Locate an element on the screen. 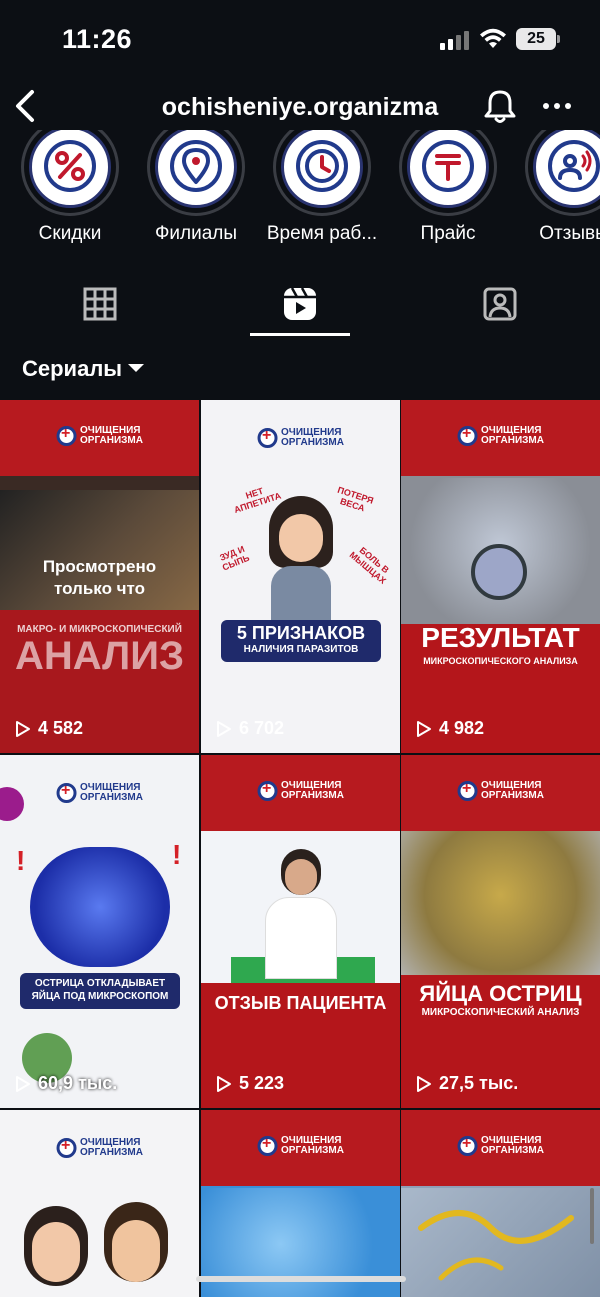 The image size is (600, 1297). cellular-signal-icon is located at coordinates (455, 40).